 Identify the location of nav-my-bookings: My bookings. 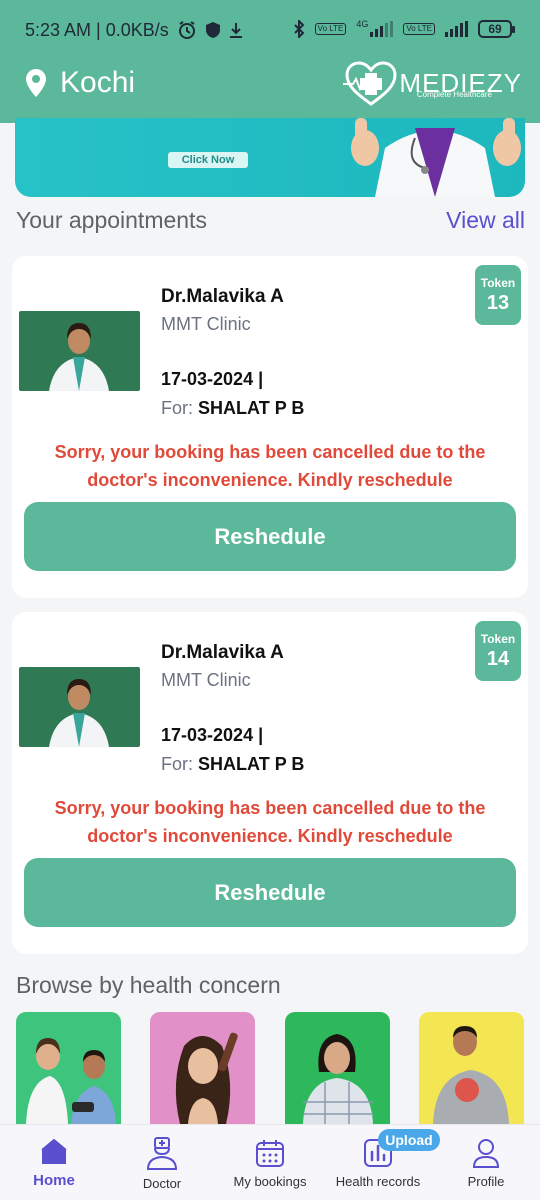
(270, 1162).